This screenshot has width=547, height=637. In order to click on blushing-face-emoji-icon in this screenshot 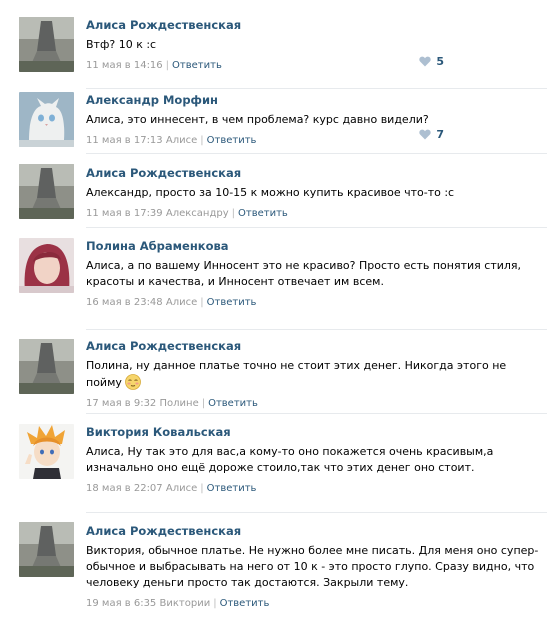, I will do `click(132, 382)`.